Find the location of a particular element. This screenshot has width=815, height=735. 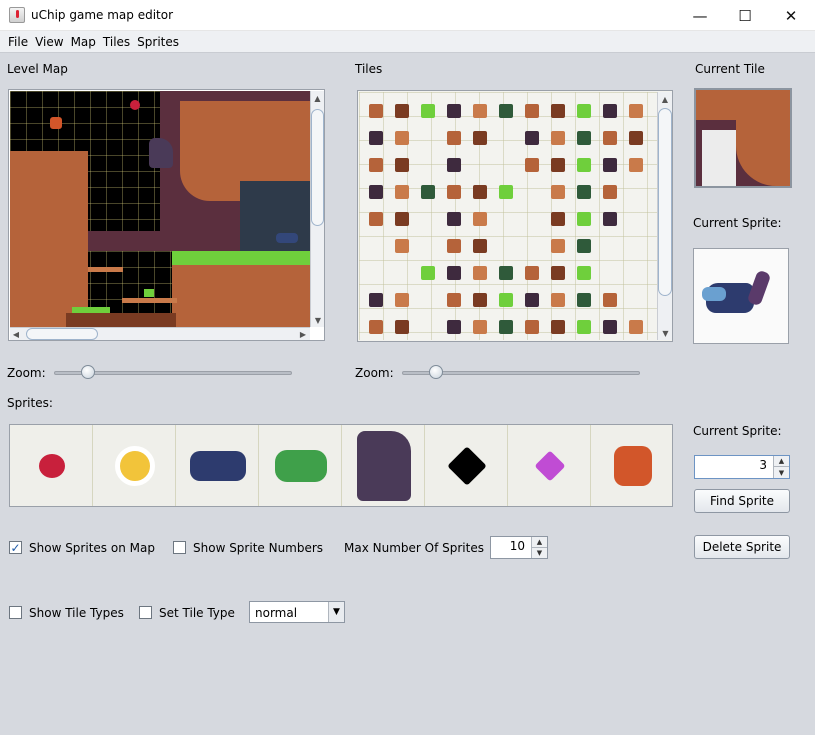

tiles-panel: ▲ ▼ is located at coordinates (515, 216).